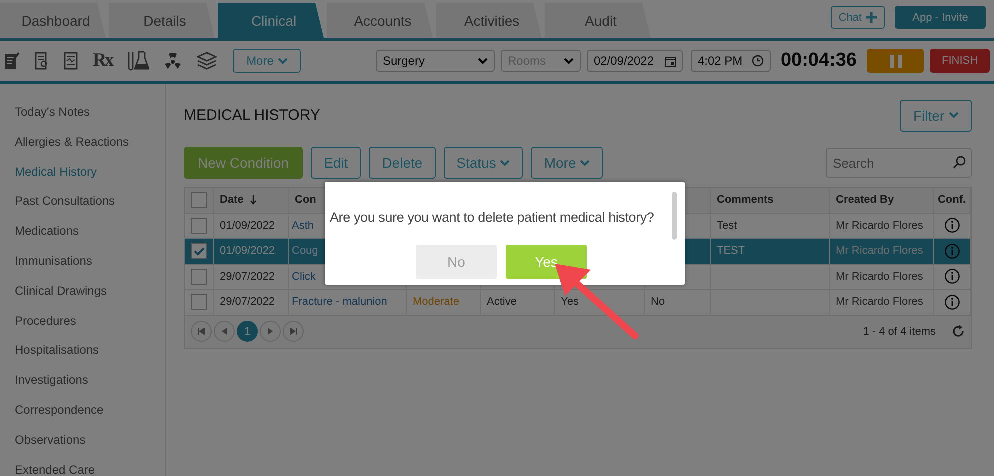 The height and width of the screenshot is (476, 994). I want to click on table-cell: Yes, so click(570, 302).